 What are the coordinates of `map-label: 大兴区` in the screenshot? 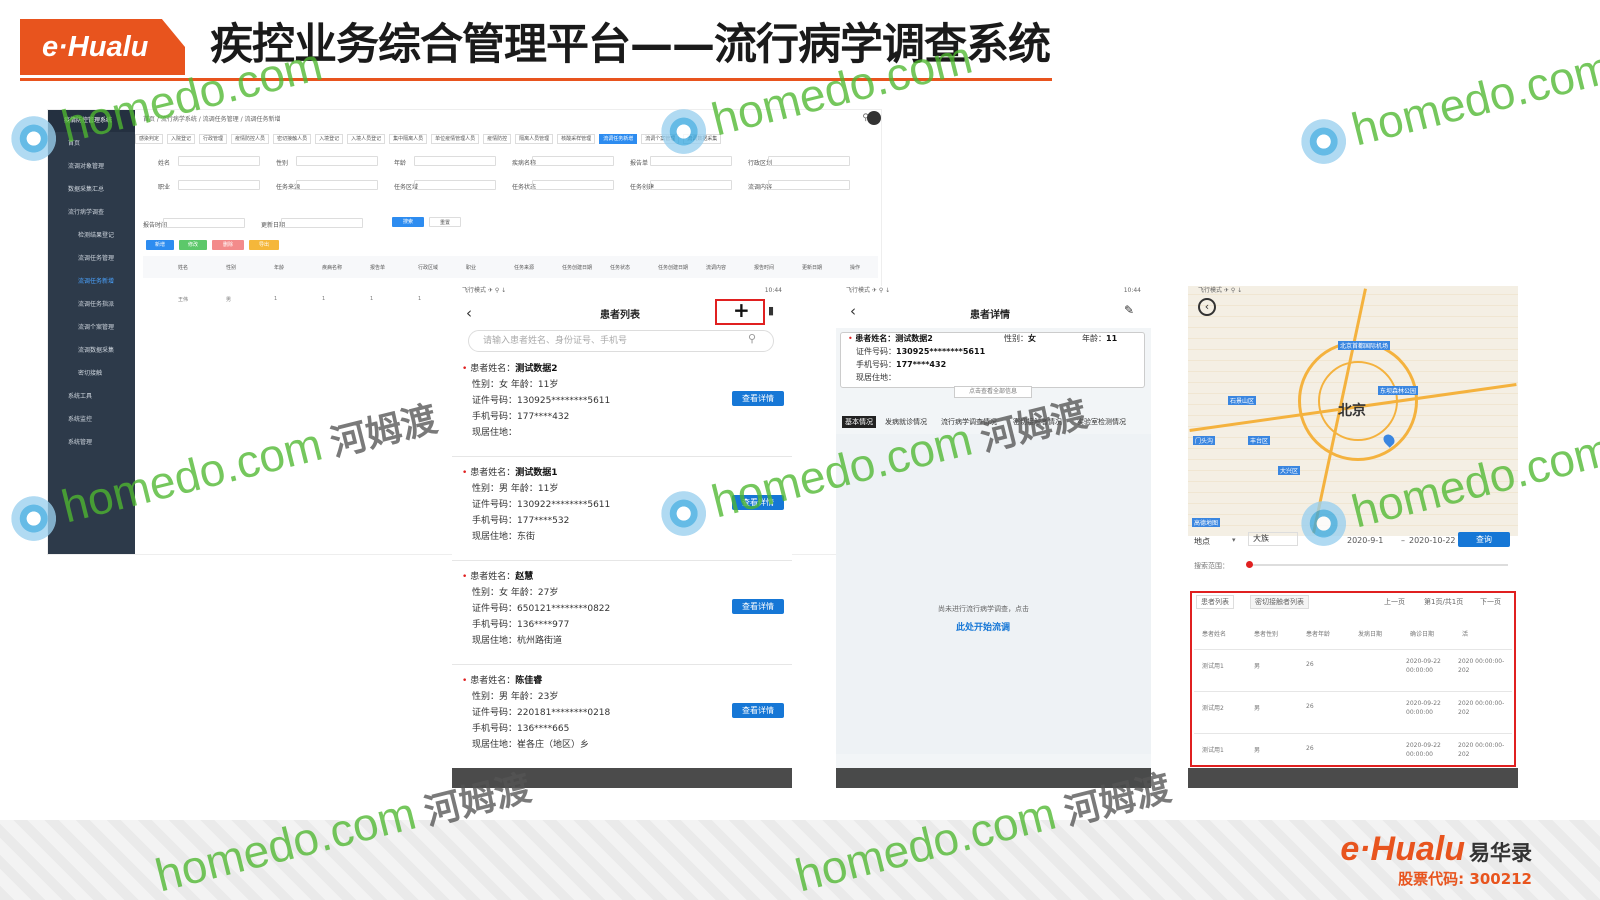 It's located at (1289, 470).